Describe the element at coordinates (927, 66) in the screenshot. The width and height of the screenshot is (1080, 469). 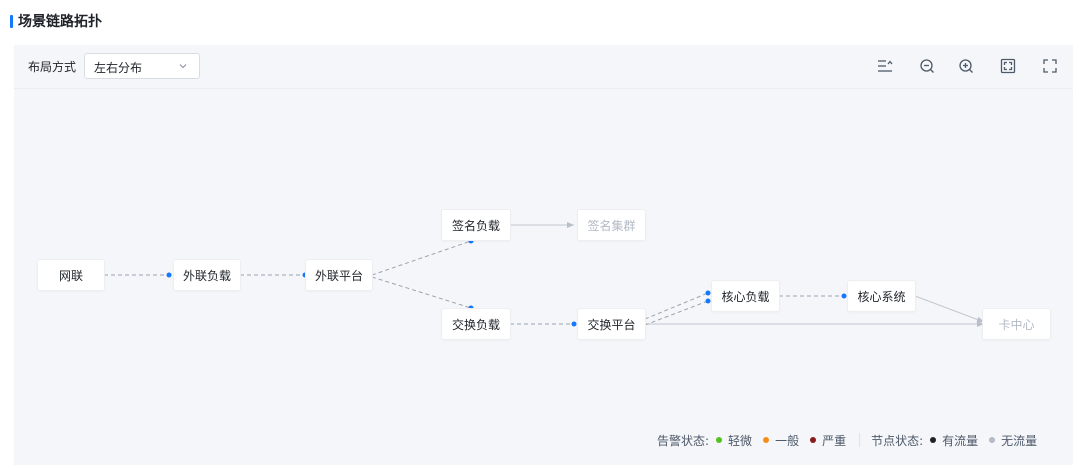
I see `zoom-out-icon` at that location.